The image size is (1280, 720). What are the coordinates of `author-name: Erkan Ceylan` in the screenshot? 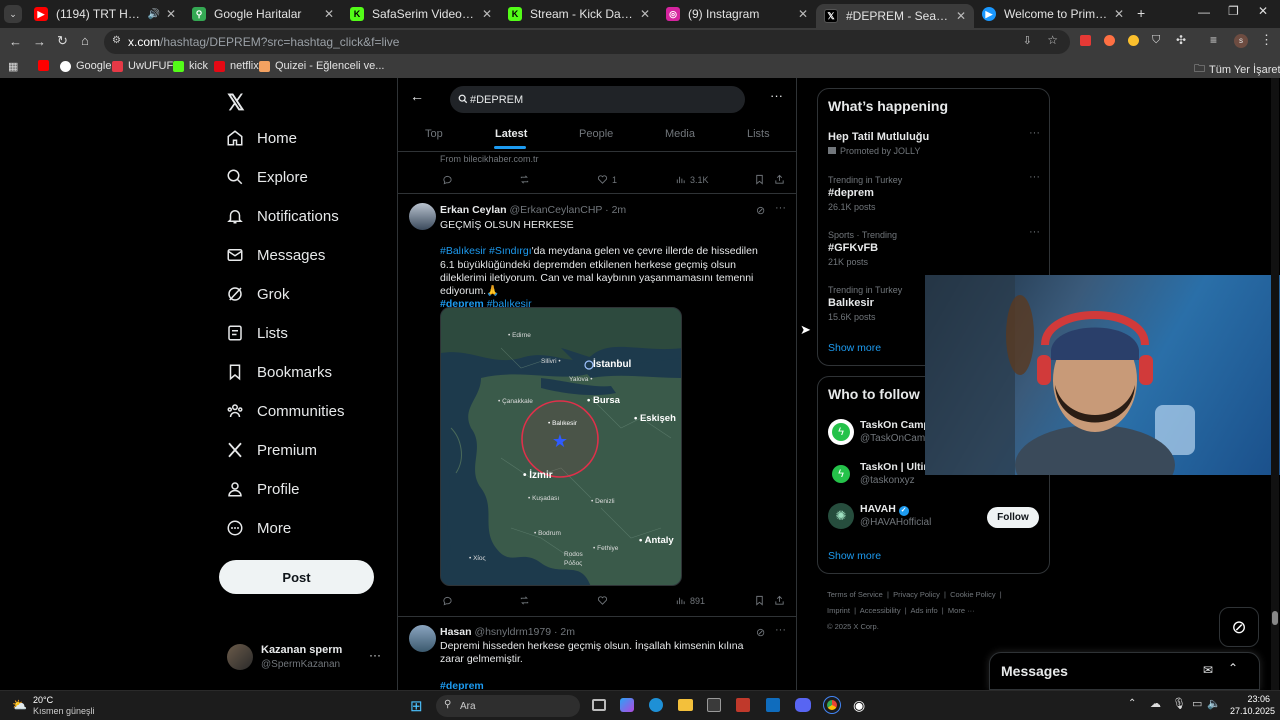 It's located at (473, 210).